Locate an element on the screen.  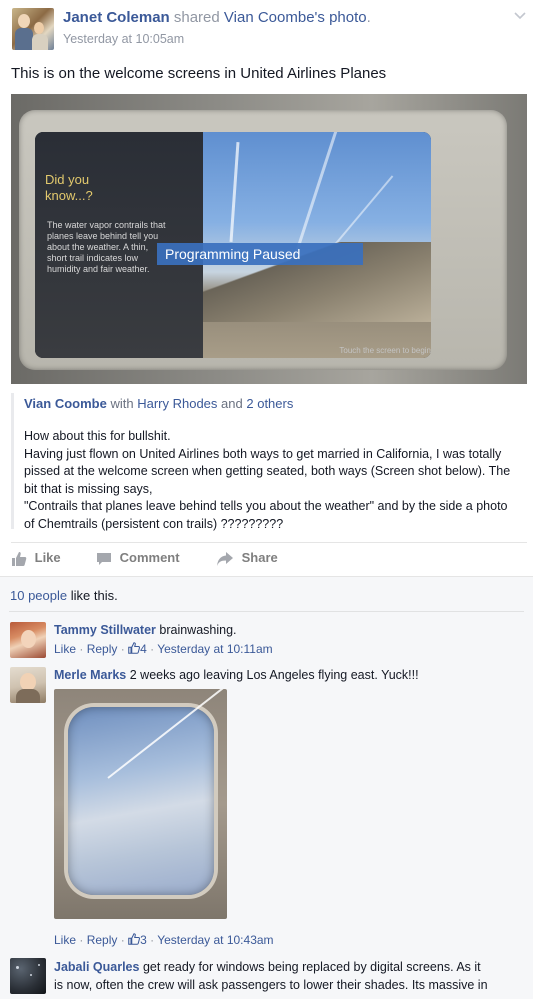
shared-card-accent is located at coordinates (12, 461).